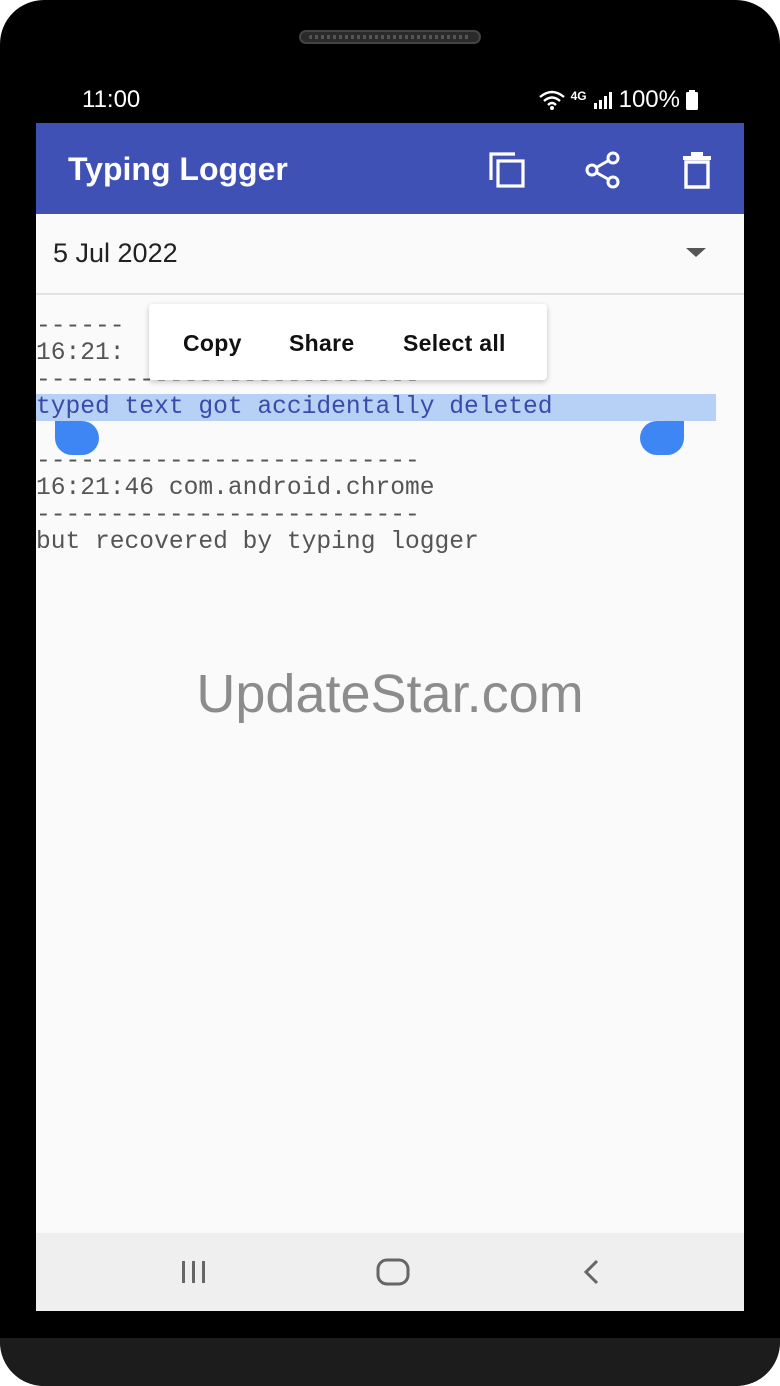 The image size is (780, 1386). Describe the element at coordinates (551, 100) in the screenshot. I see `wifi-icon` at that location.